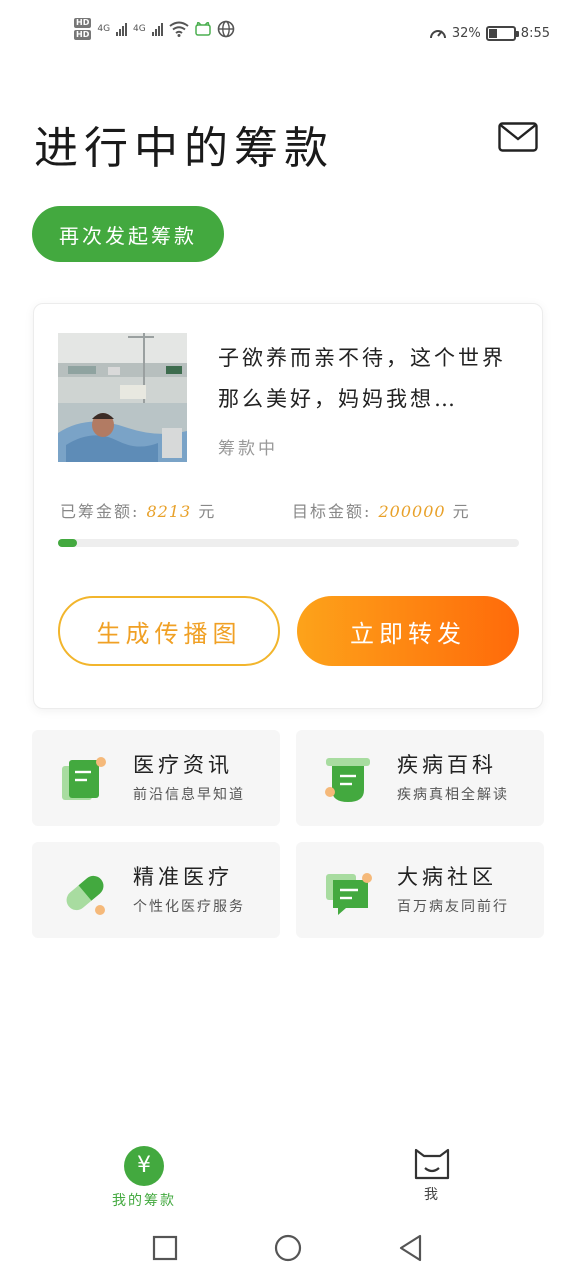 This screenshot has width=576, height=1280. What do you see at coordinates (100, 511) in the screenshot?
I see `raised-label: 已筹金额:` at bounding box center [100, 511].